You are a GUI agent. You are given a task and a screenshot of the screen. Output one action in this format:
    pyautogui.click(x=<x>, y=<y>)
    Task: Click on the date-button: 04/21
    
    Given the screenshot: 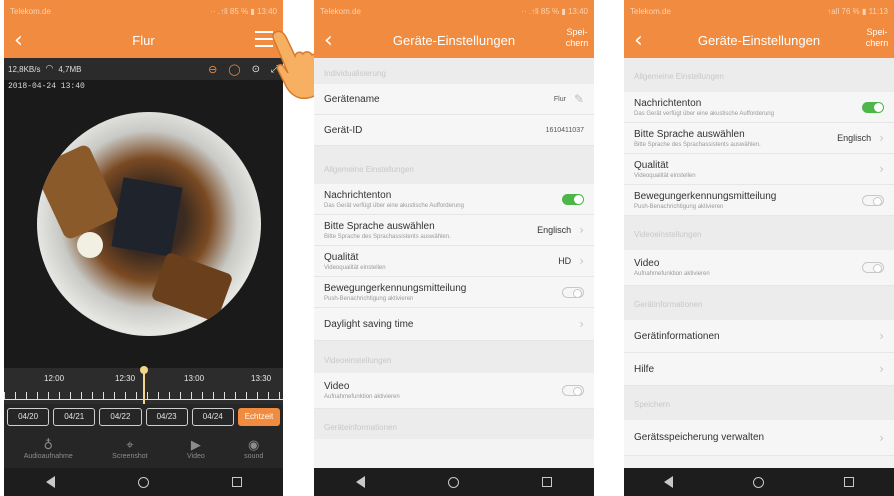 What is the action you would take?
    pyautogui.click(x=74, y=417)
    